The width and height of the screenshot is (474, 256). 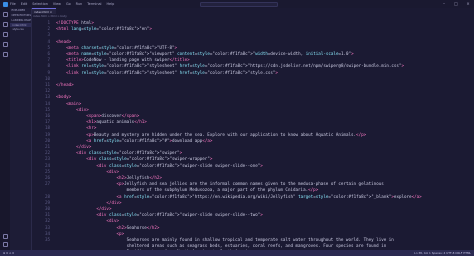 What do you see at coordinates (468, 4) in the screenshot?
I see `close-icon: ×` at bounding box center [468, 4].